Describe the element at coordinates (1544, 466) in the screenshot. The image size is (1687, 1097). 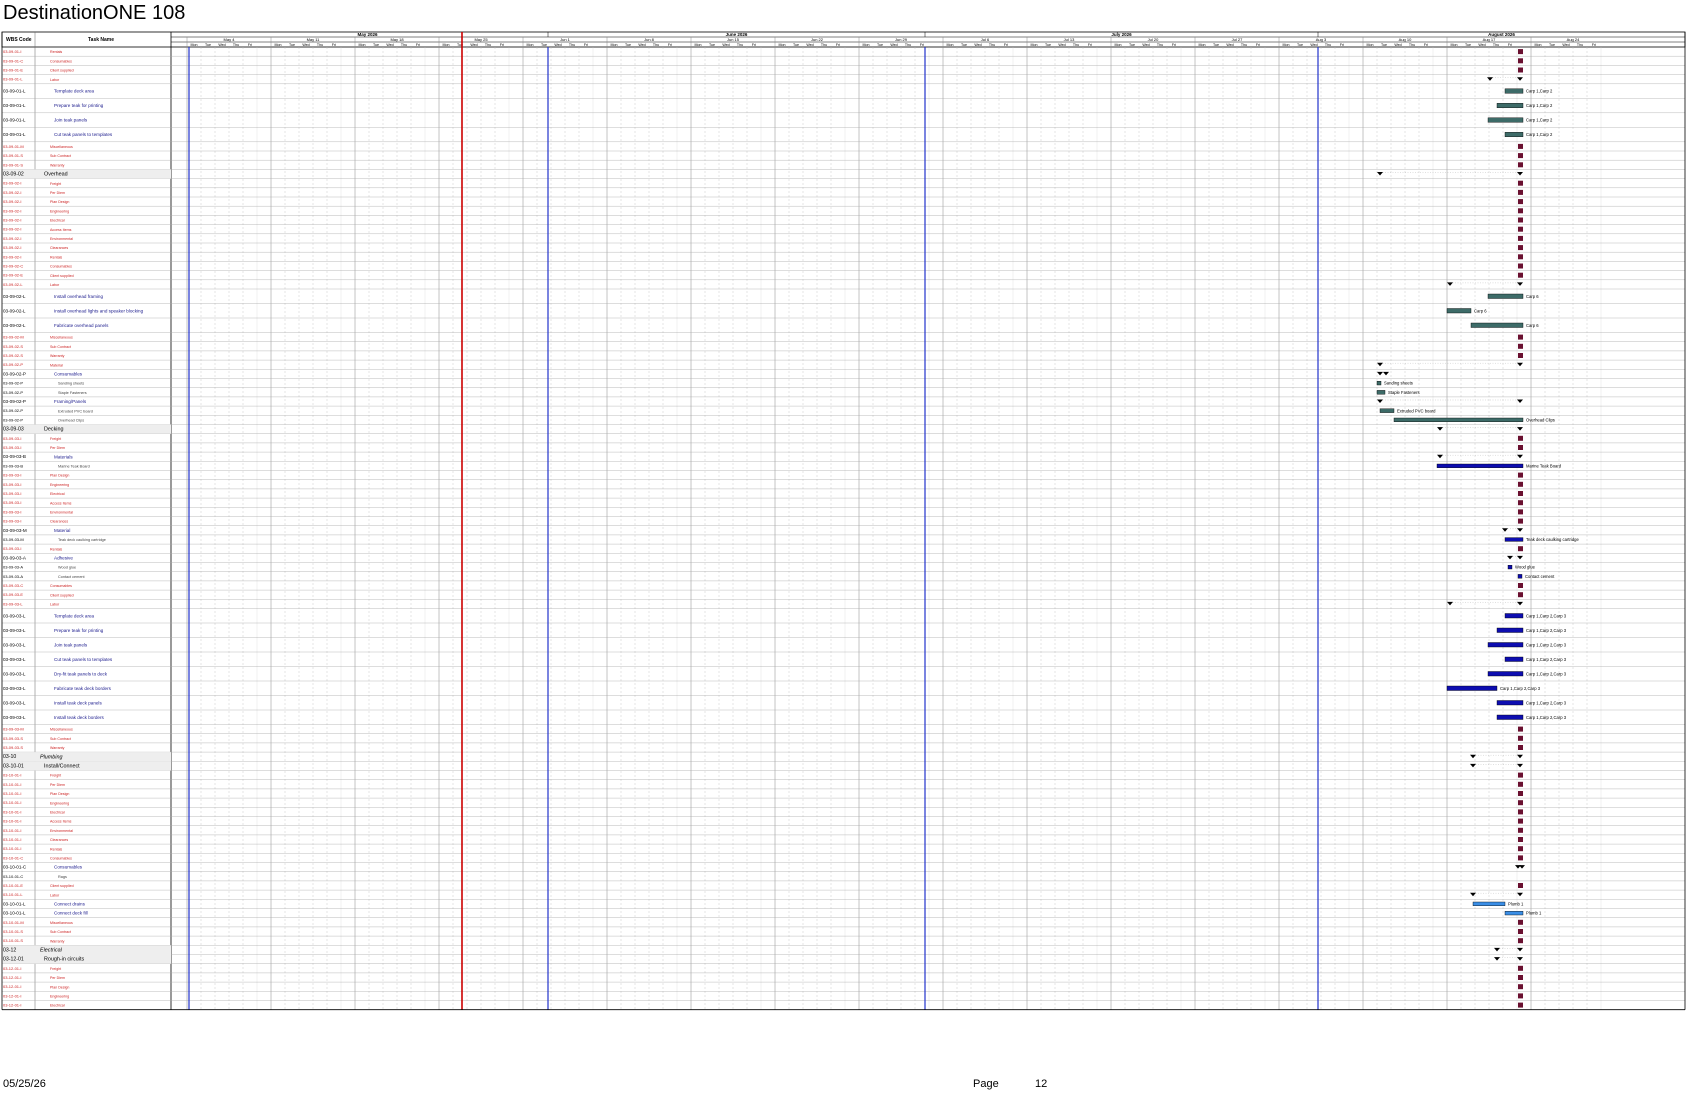
I see `resource-label: Marine Teak Board` at that location.